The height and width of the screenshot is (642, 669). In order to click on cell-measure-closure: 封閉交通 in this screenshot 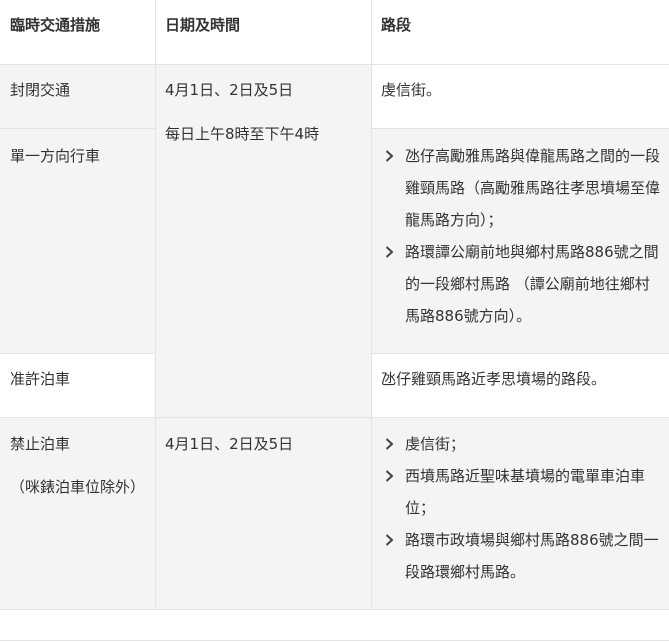, I will do `click(77, 96)`.